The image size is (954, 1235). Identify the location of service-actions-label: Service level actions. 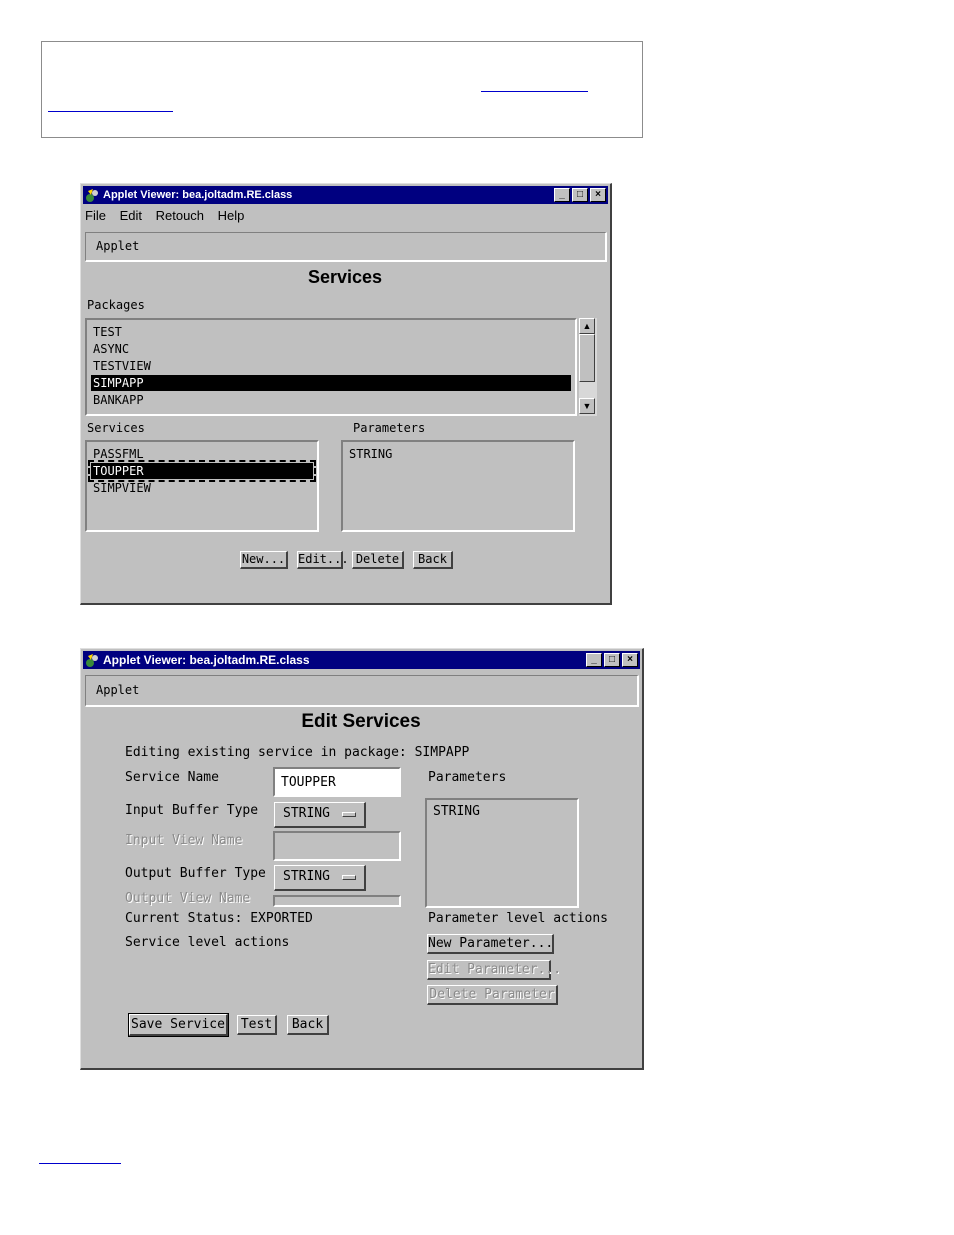
(207, 942).